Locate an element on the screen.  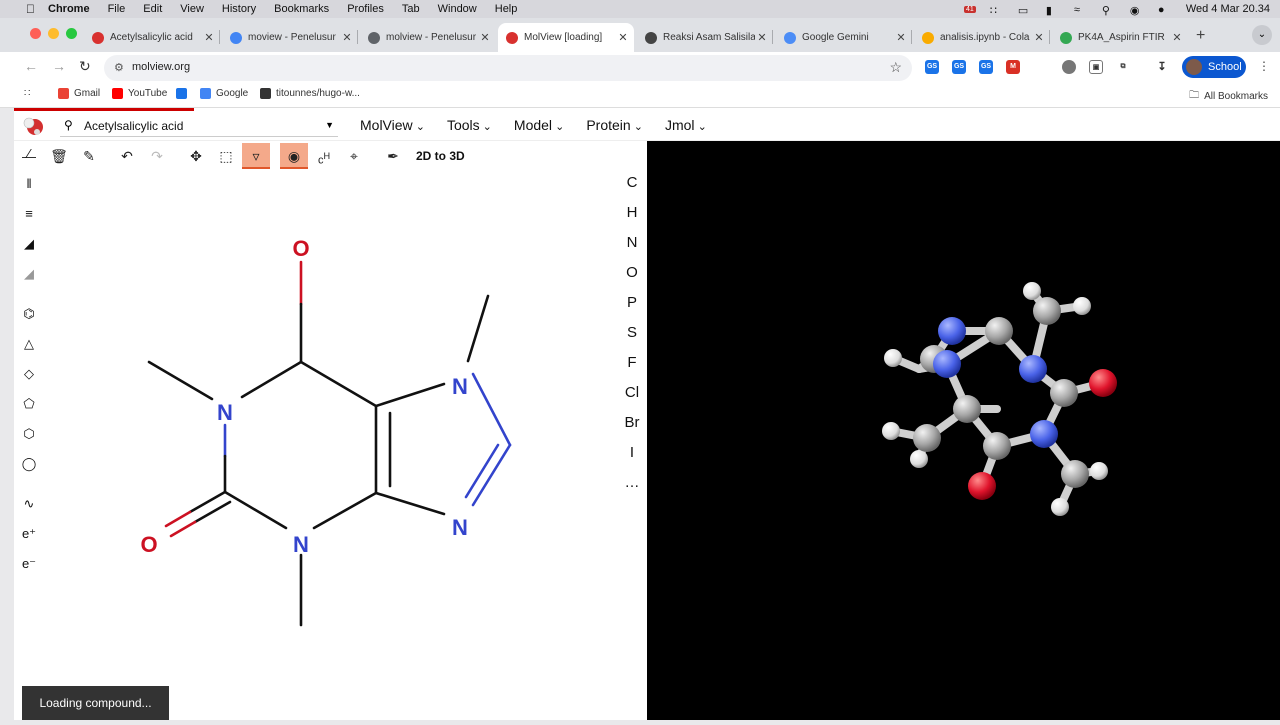
element-h: H is located at coordinates (632, 212).